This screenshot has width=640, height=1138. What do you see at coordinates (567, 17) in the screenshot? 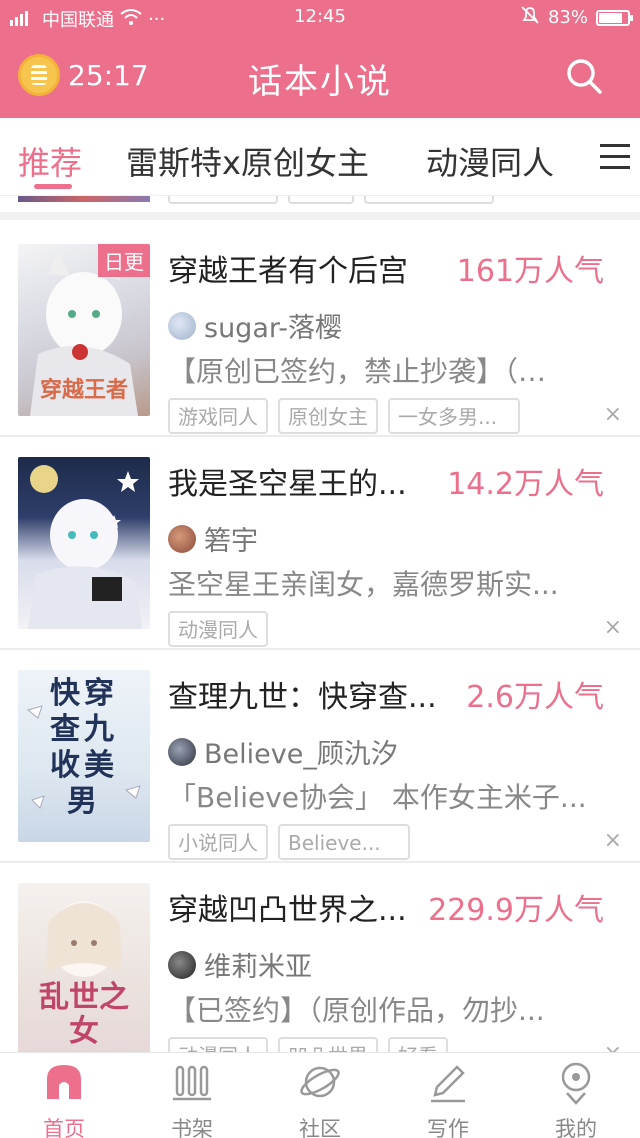
I see `battery-percent: 83%` at bounding box center [567, 17].